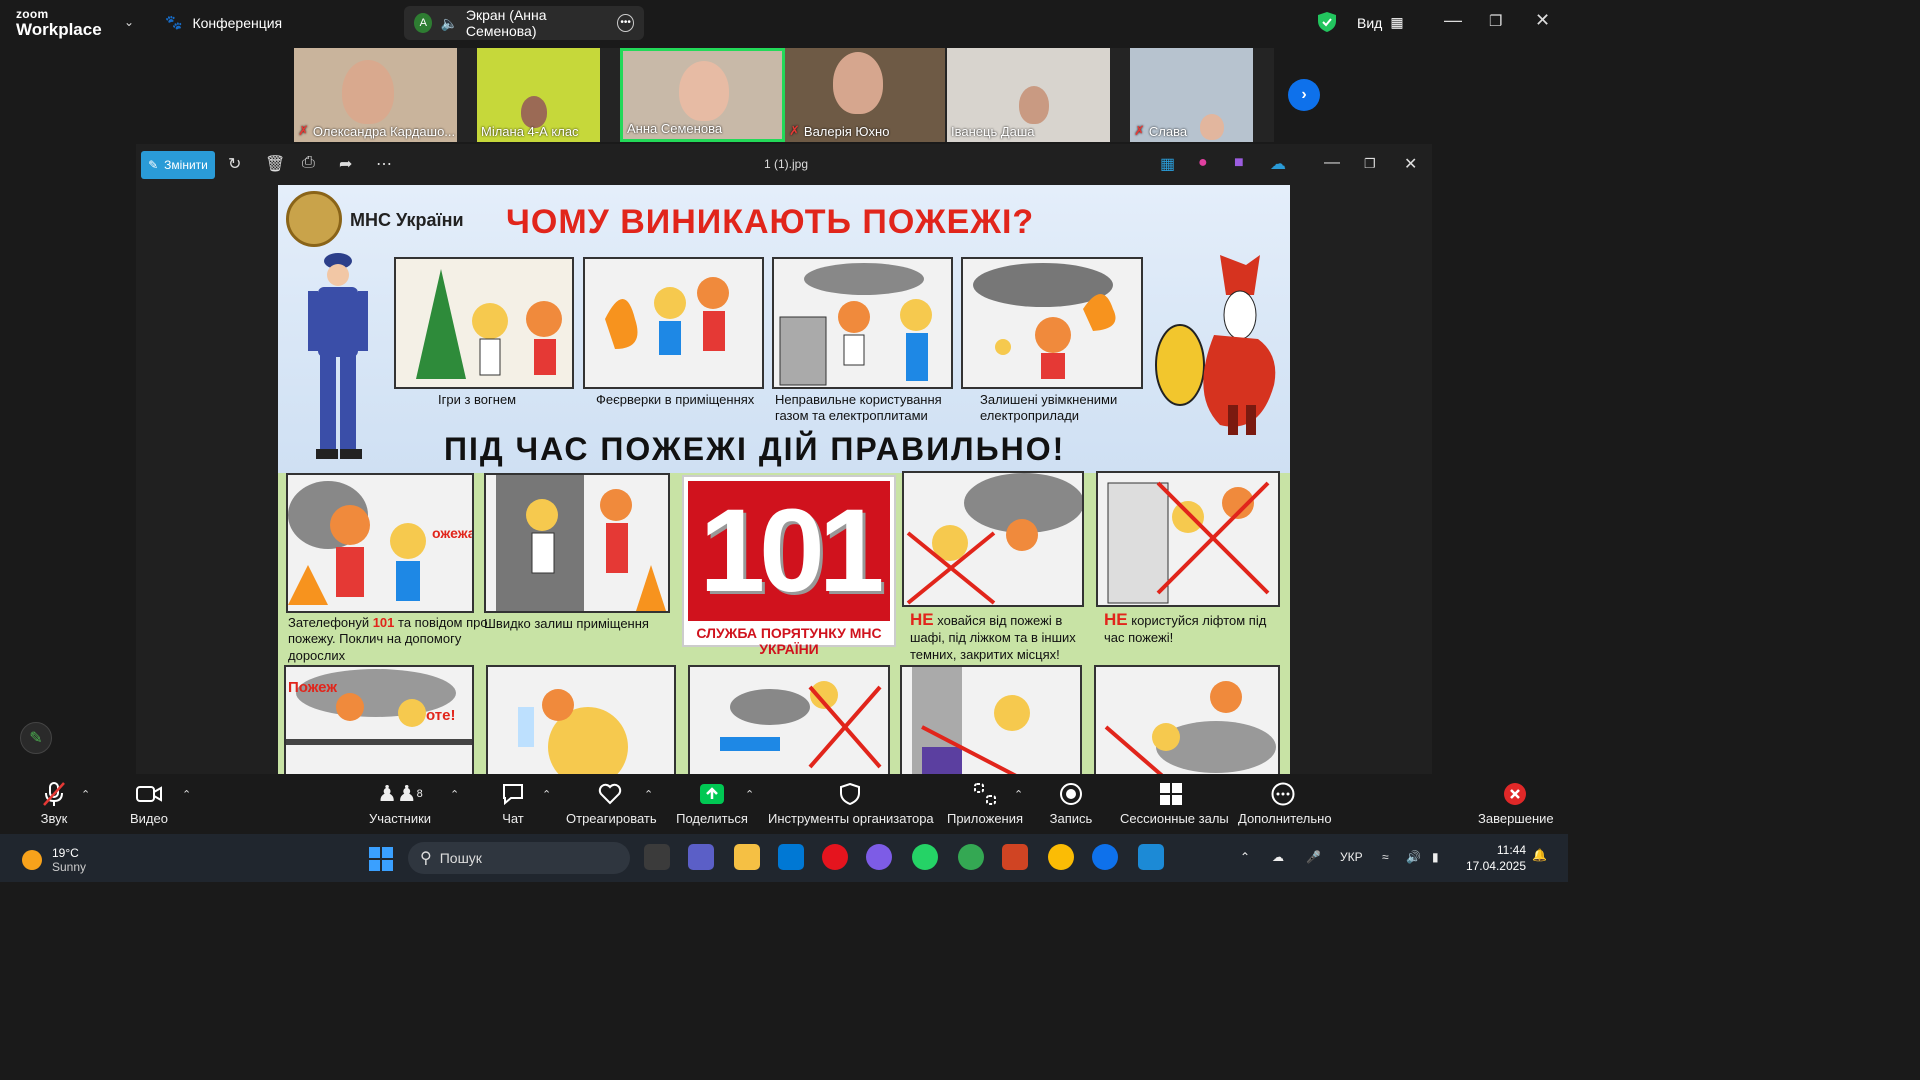 The width and height of the screenshot is (1920, 1080). I want to click on language-indicator: УКР, so click(1351, 857).